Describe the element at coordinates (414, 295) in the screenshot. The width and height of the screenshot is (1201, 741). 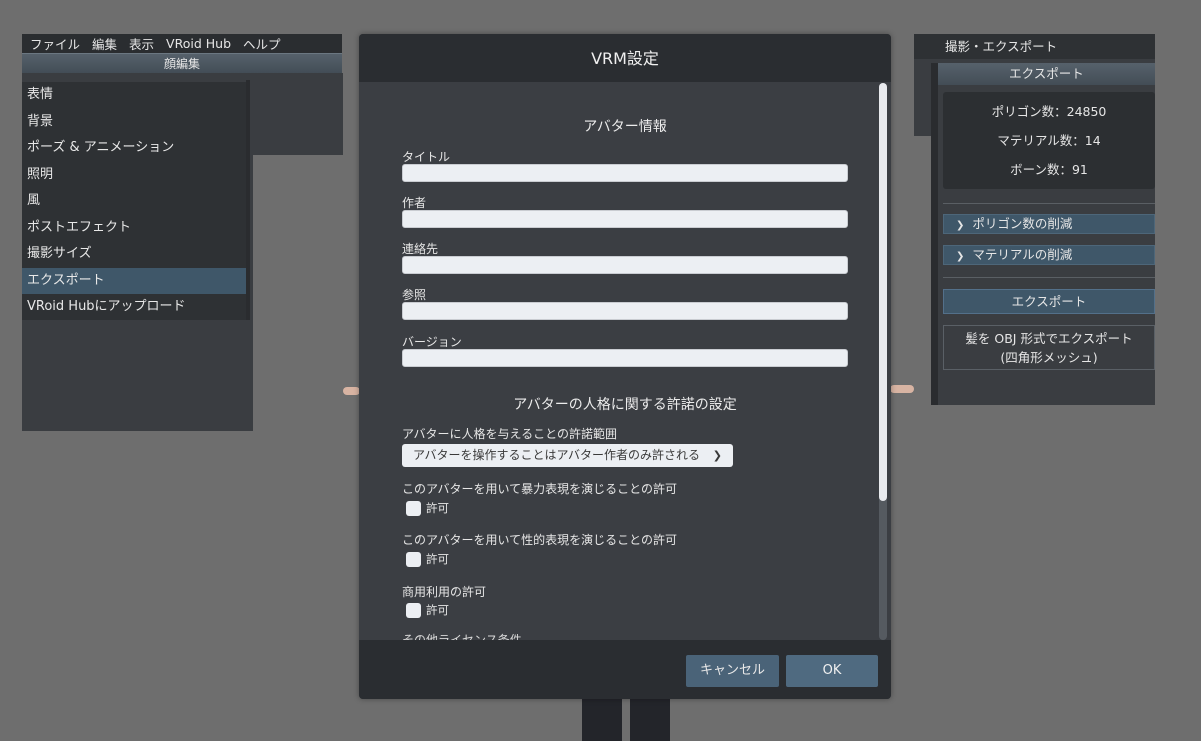
I see `reference-label: 参照` at that location.